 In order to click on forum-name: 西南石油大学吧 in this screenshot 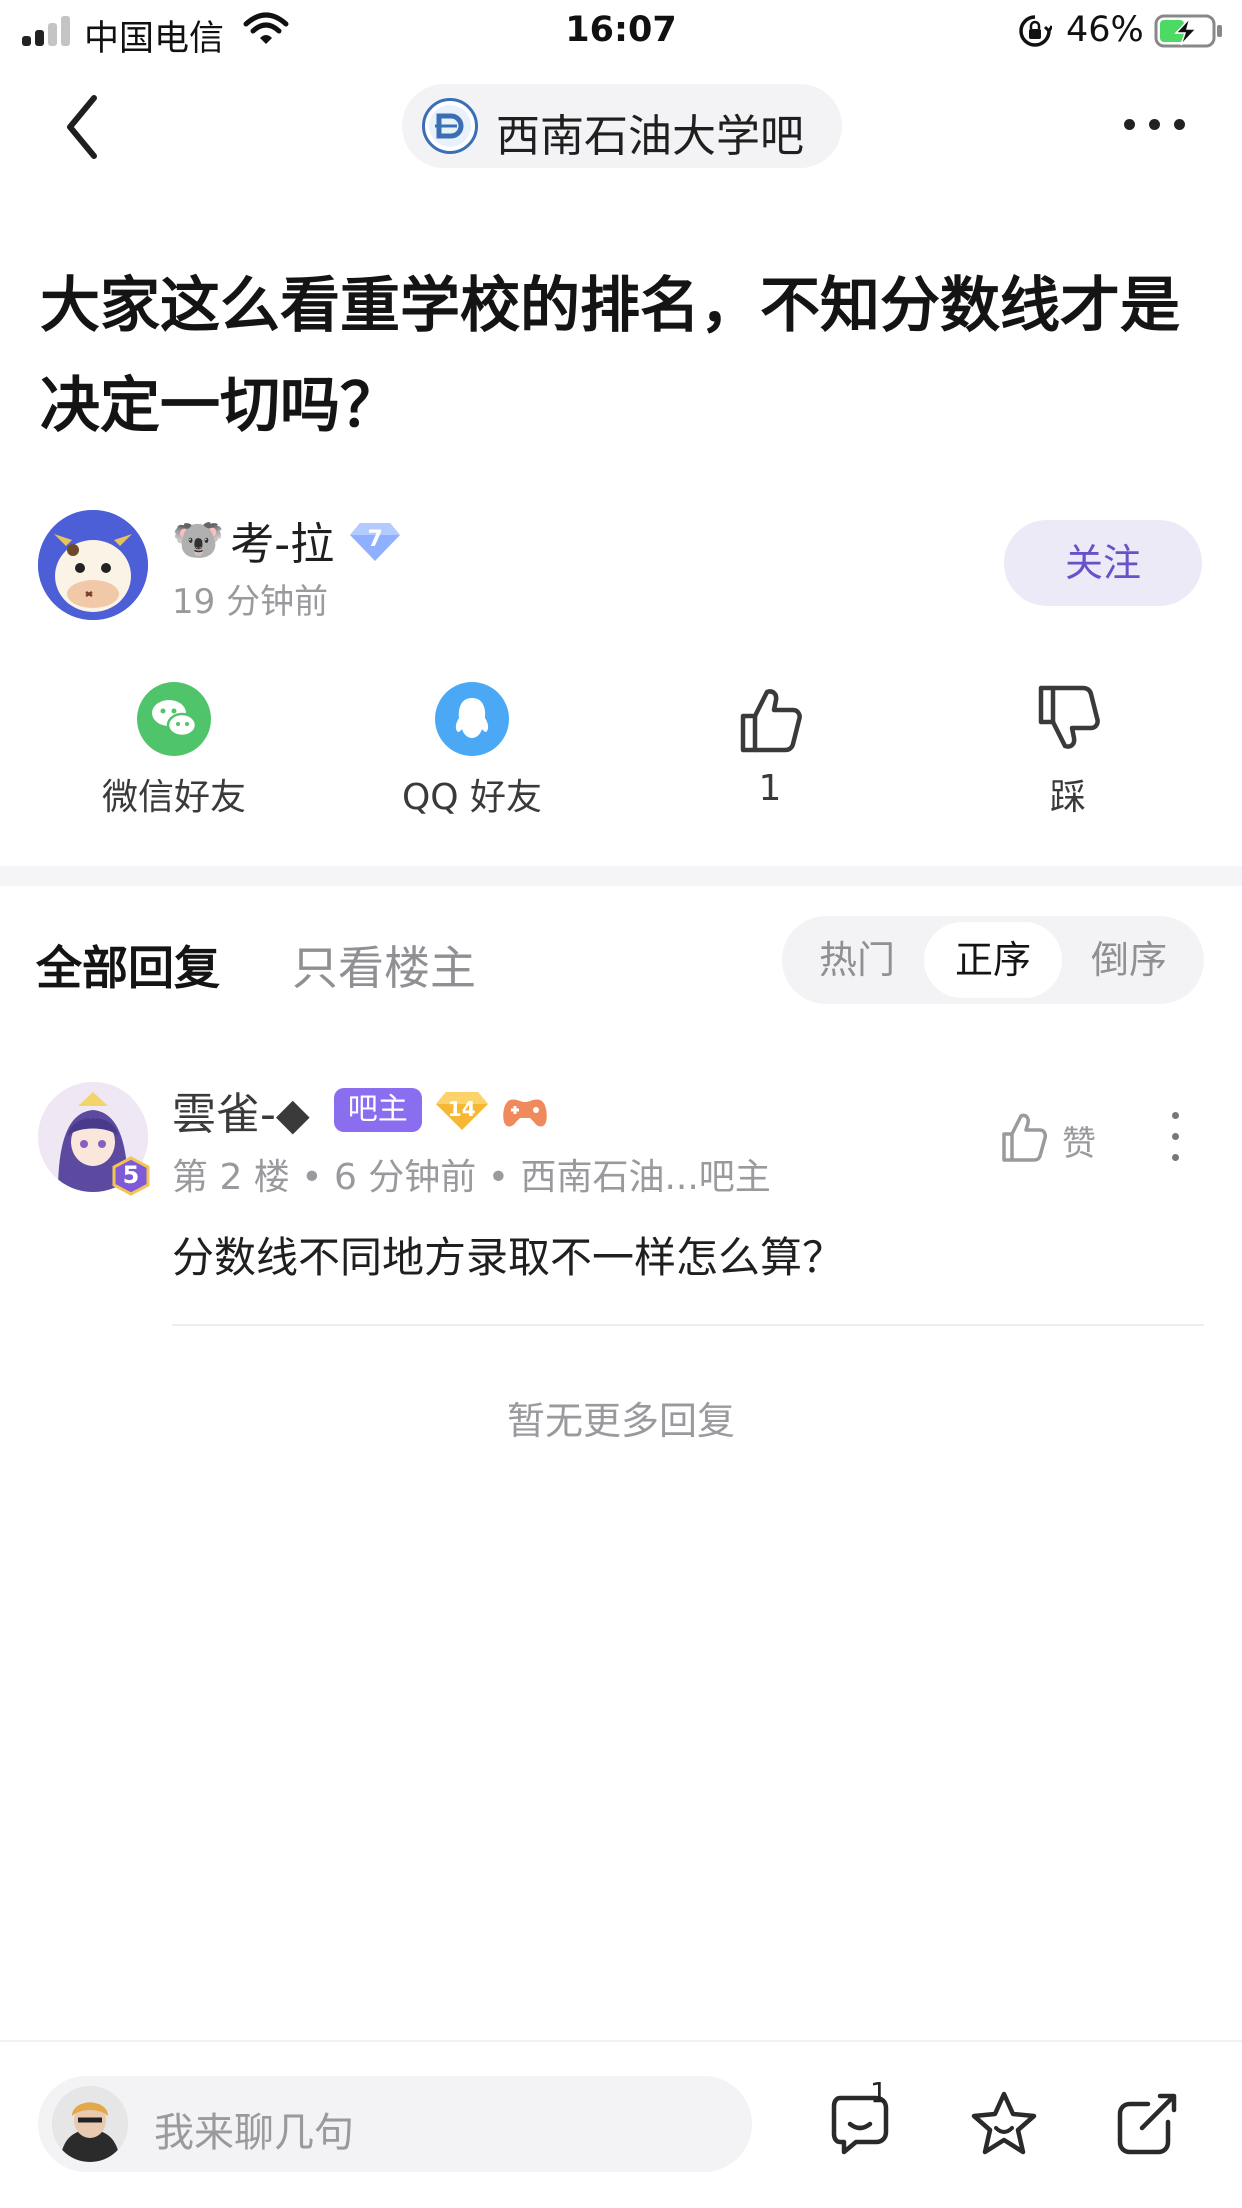, I will do `click(650, 136)`.